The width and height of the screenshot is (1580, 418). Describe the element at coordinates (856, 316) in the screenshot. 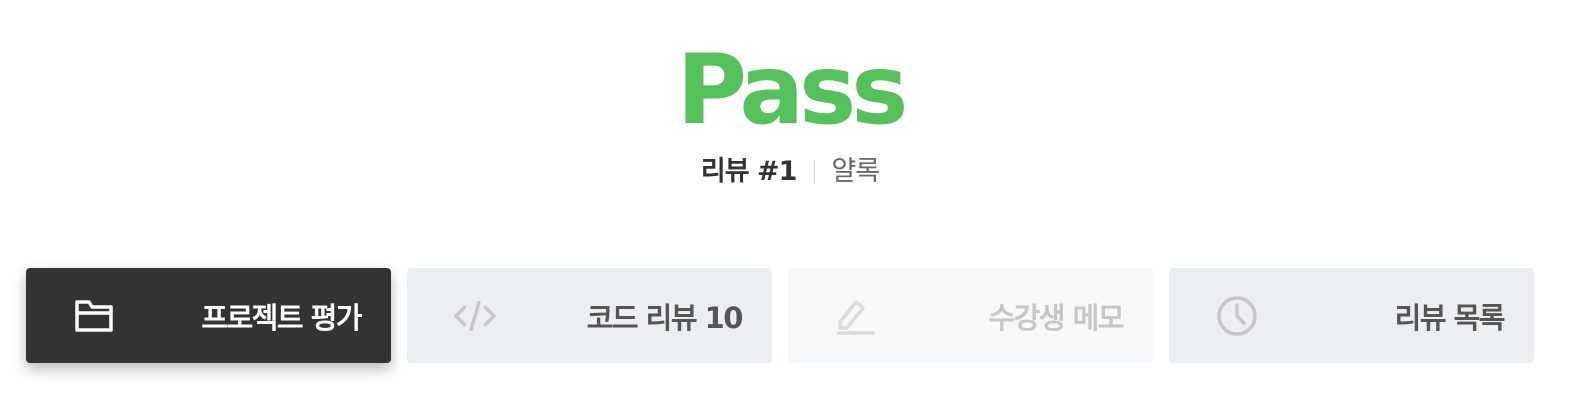

I see `pencil-icon` at that location.